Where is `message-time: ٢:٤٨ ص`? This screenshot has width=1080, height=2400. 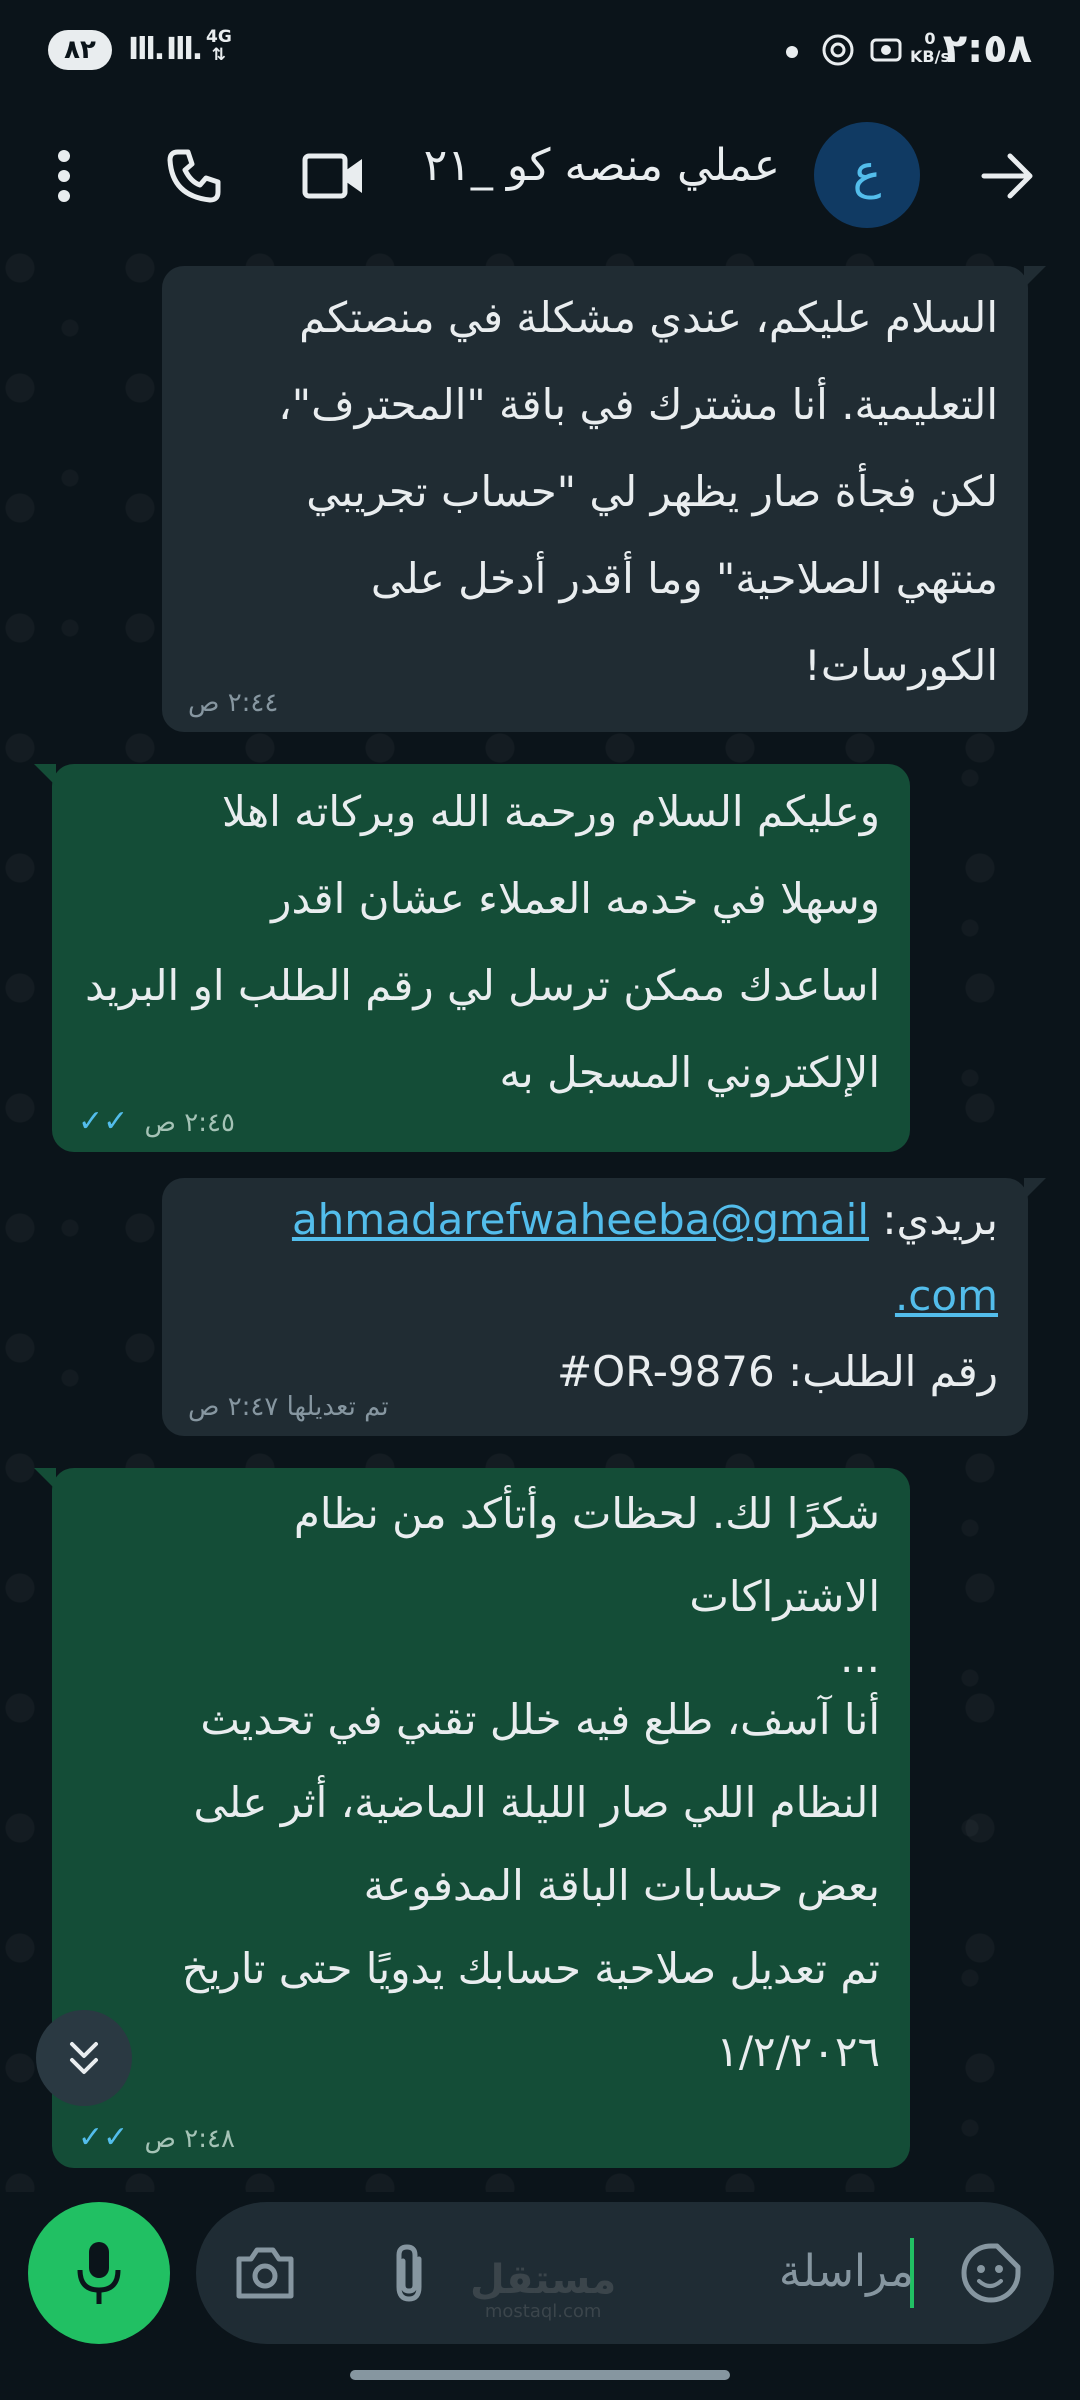 message-time: ٢:٤٨ ص is located at coordinates (189, 2139).